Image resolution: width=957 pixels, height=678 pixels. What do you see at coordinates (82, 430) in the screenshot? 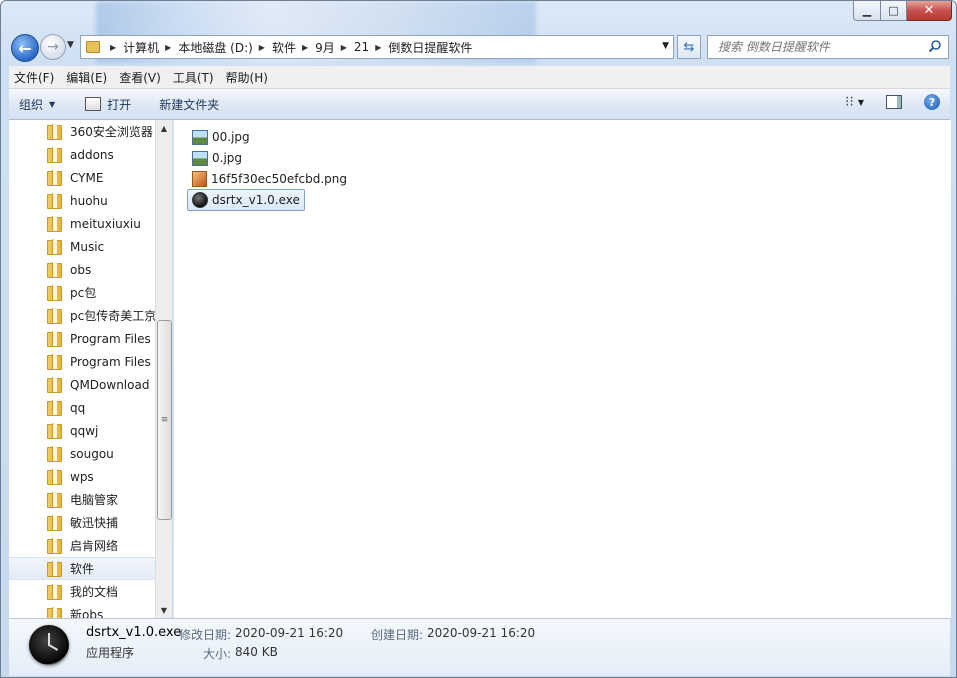
I see `sidebar-item-qqwj: qqwj` at bounding box center [82, 430].